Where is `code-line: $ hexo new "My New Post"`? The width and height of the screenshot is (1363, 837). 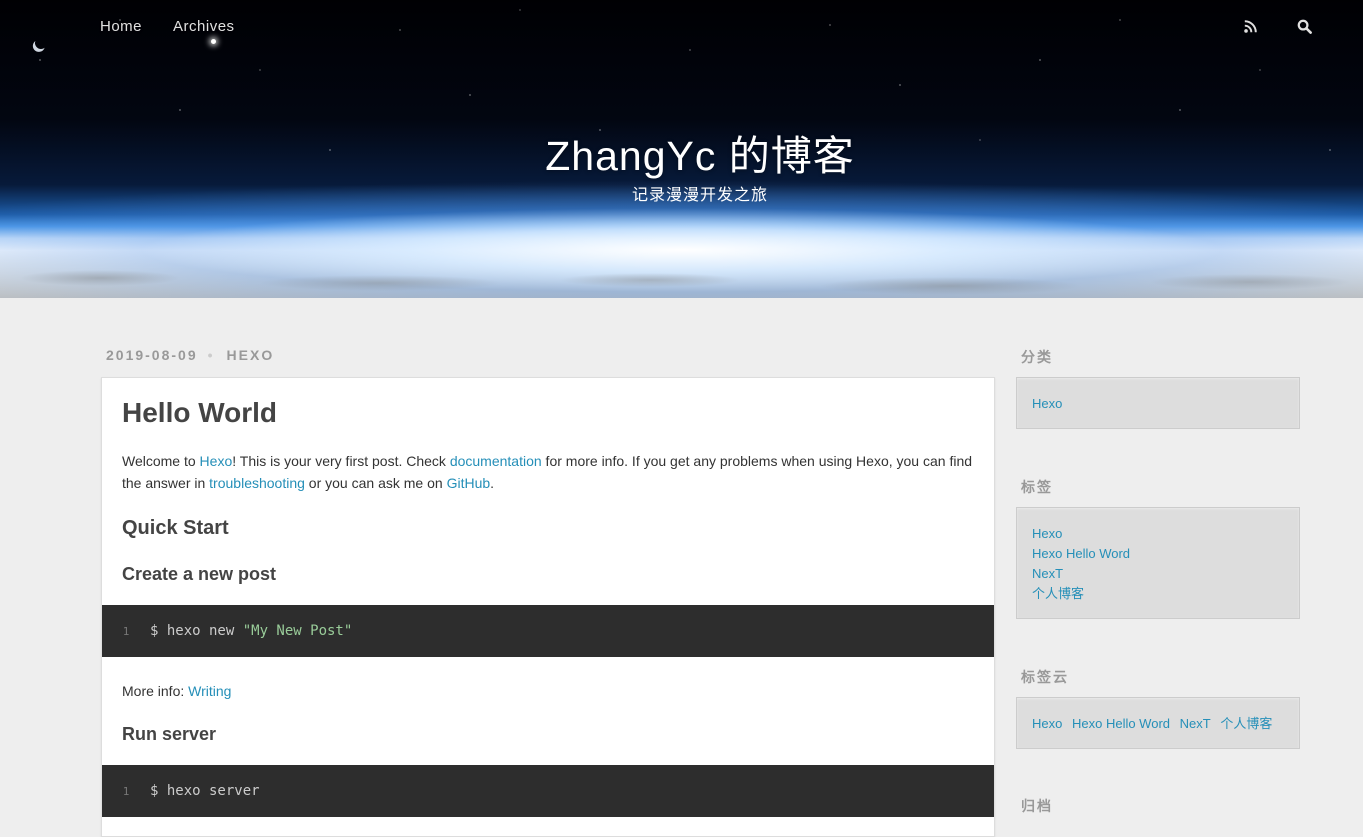 code-line: $ hexo new "My New Post" is located at coordinates (251, 631).